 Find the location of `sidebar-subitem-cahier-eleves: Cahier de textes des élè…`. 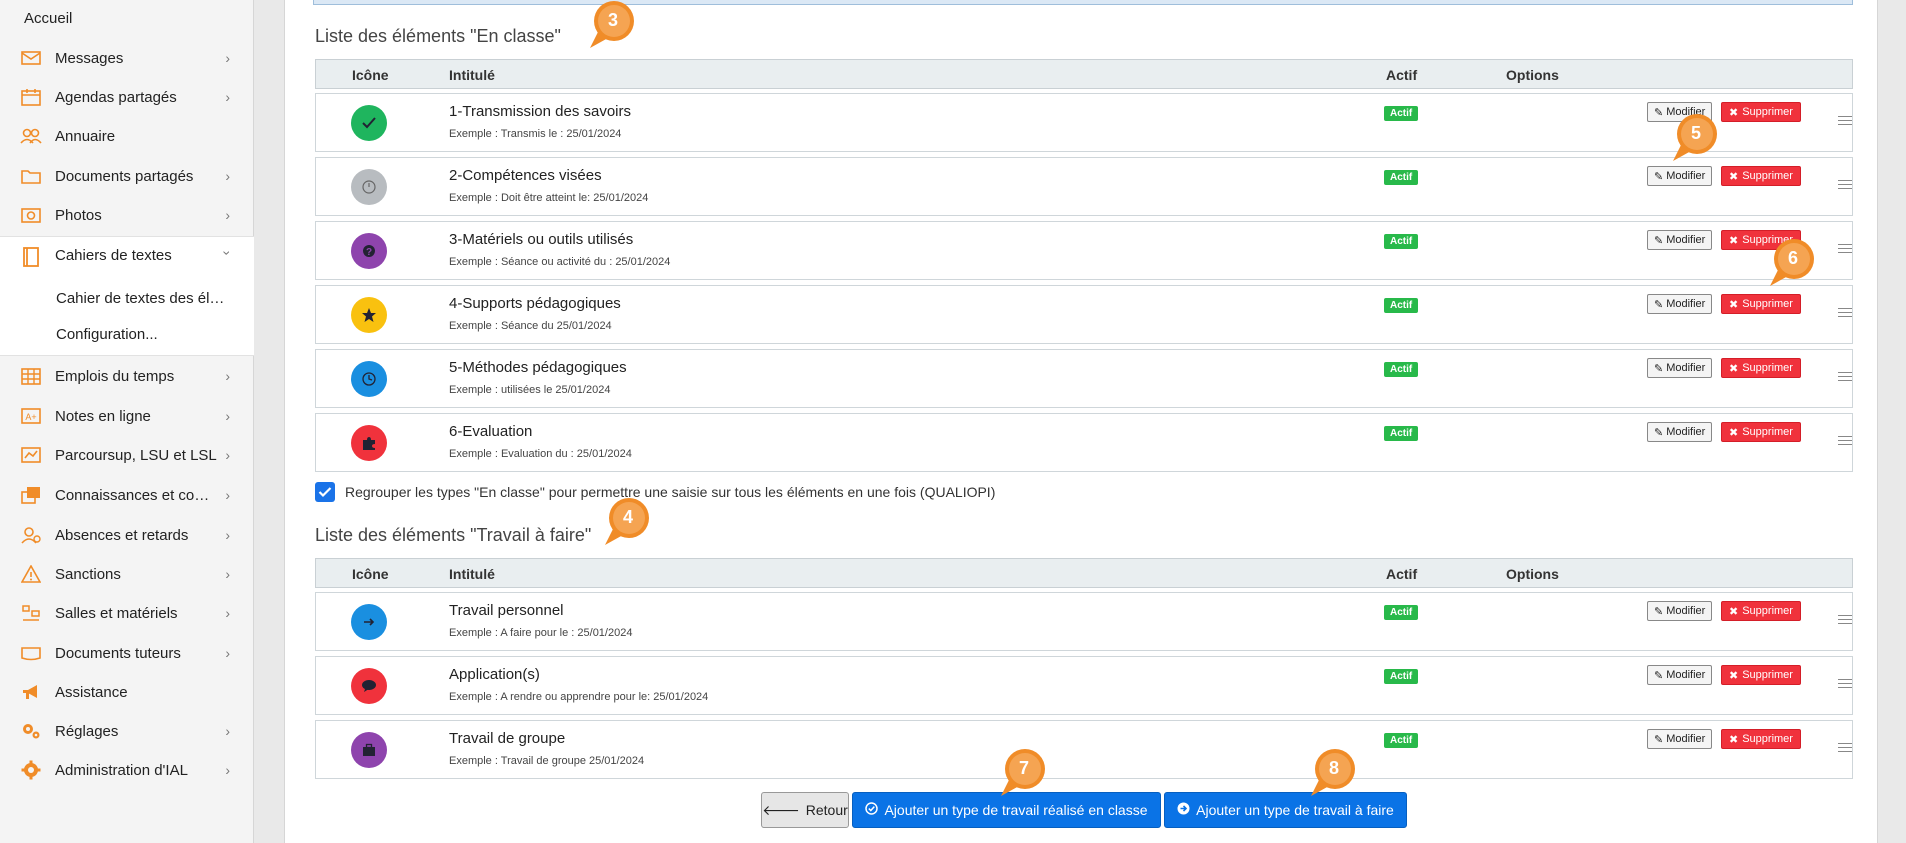

sidebar-subitem-cahier-eleves: Cahier de textes des élè… is located at coordinates (141, 298).